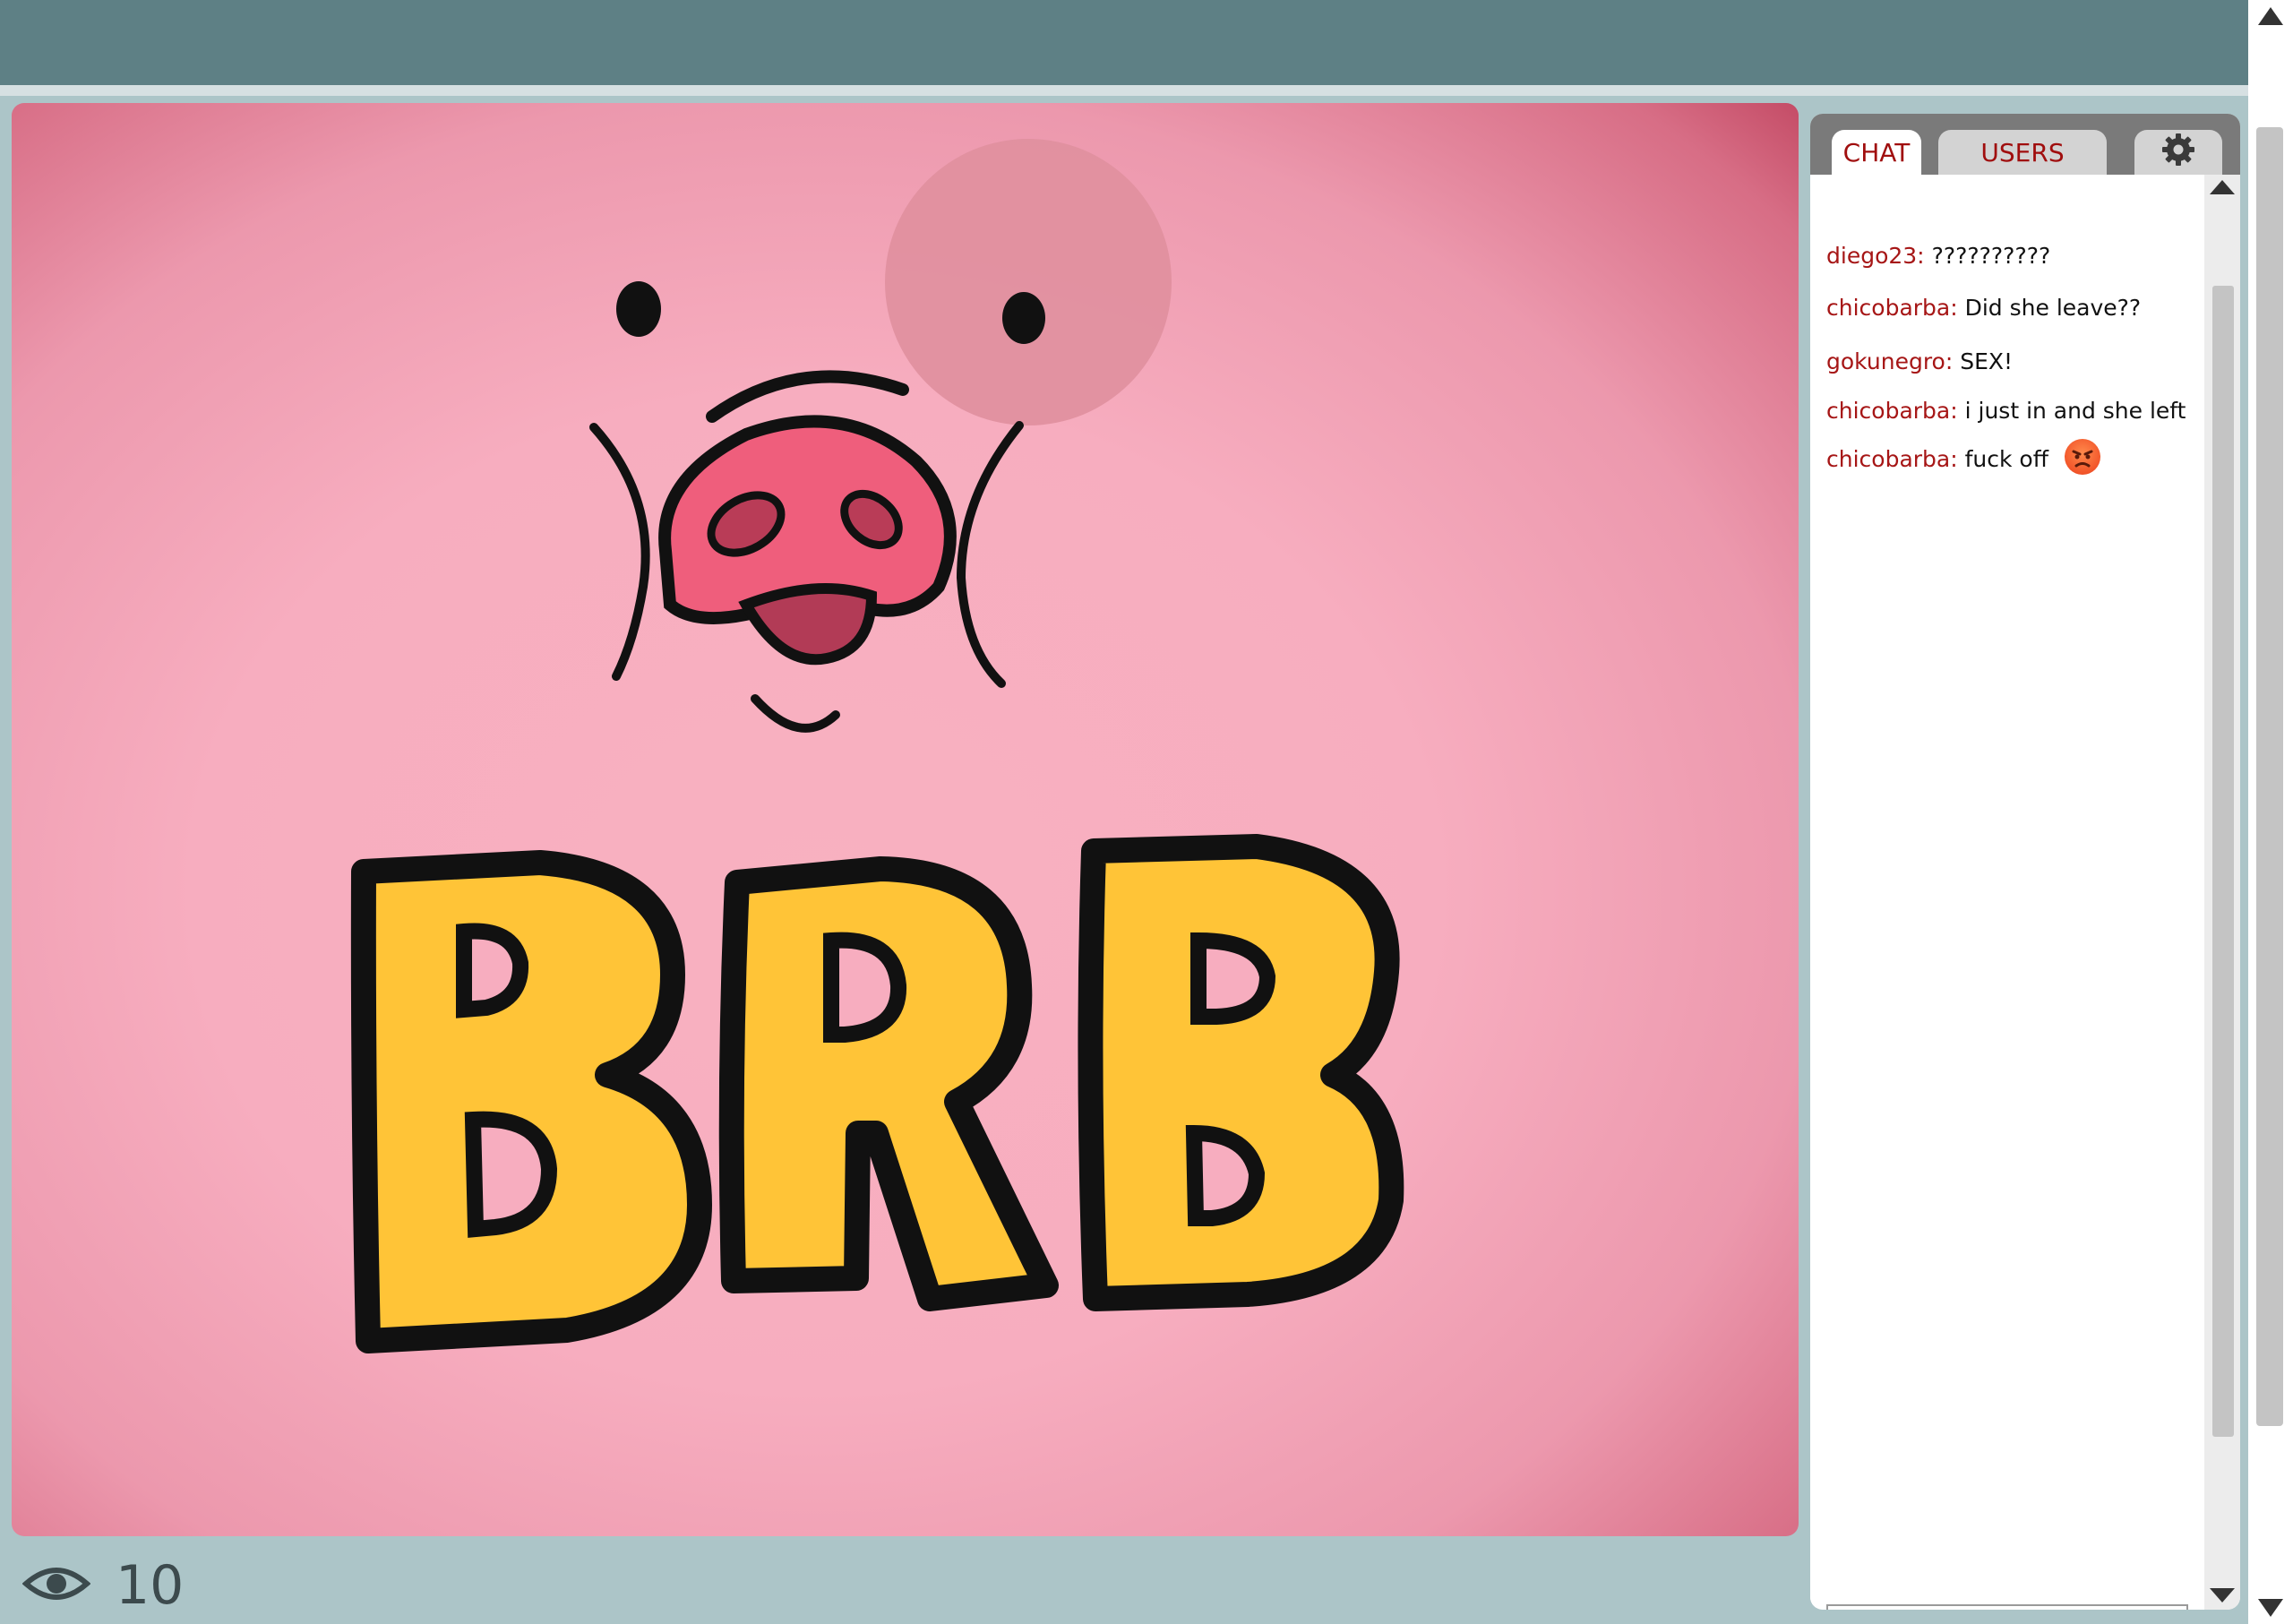  Describe the element at coordinates (1987, 361) in the screenshot. I see `chat-text: SEX!` at that location.